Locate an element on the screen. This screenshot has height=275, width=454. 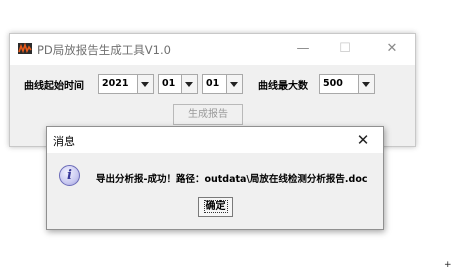
start-time-label: 曲线起始时间 is located at coordinates (54, 86).